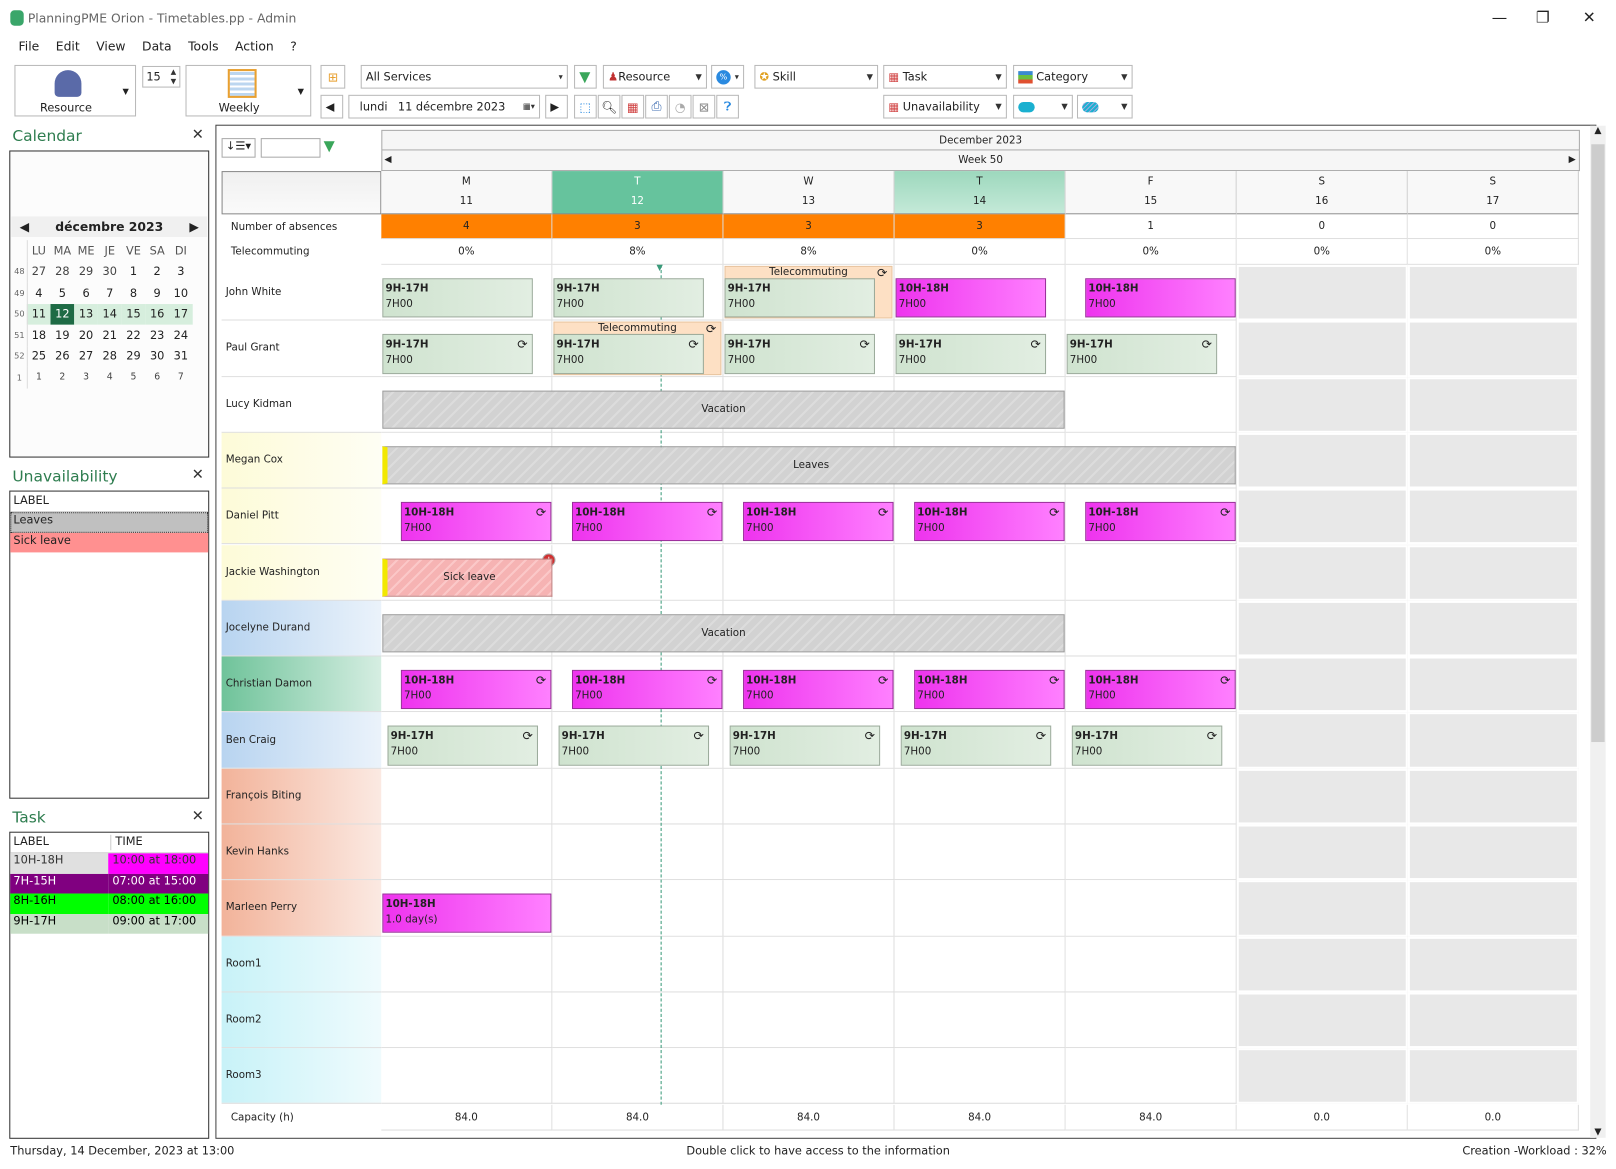 This screenshot has height=1169, width=1616. What do you see at coordinates (1542, 17) in the screenshot?
I see `restore-button: ❐` at bounding box center [1542, 17].